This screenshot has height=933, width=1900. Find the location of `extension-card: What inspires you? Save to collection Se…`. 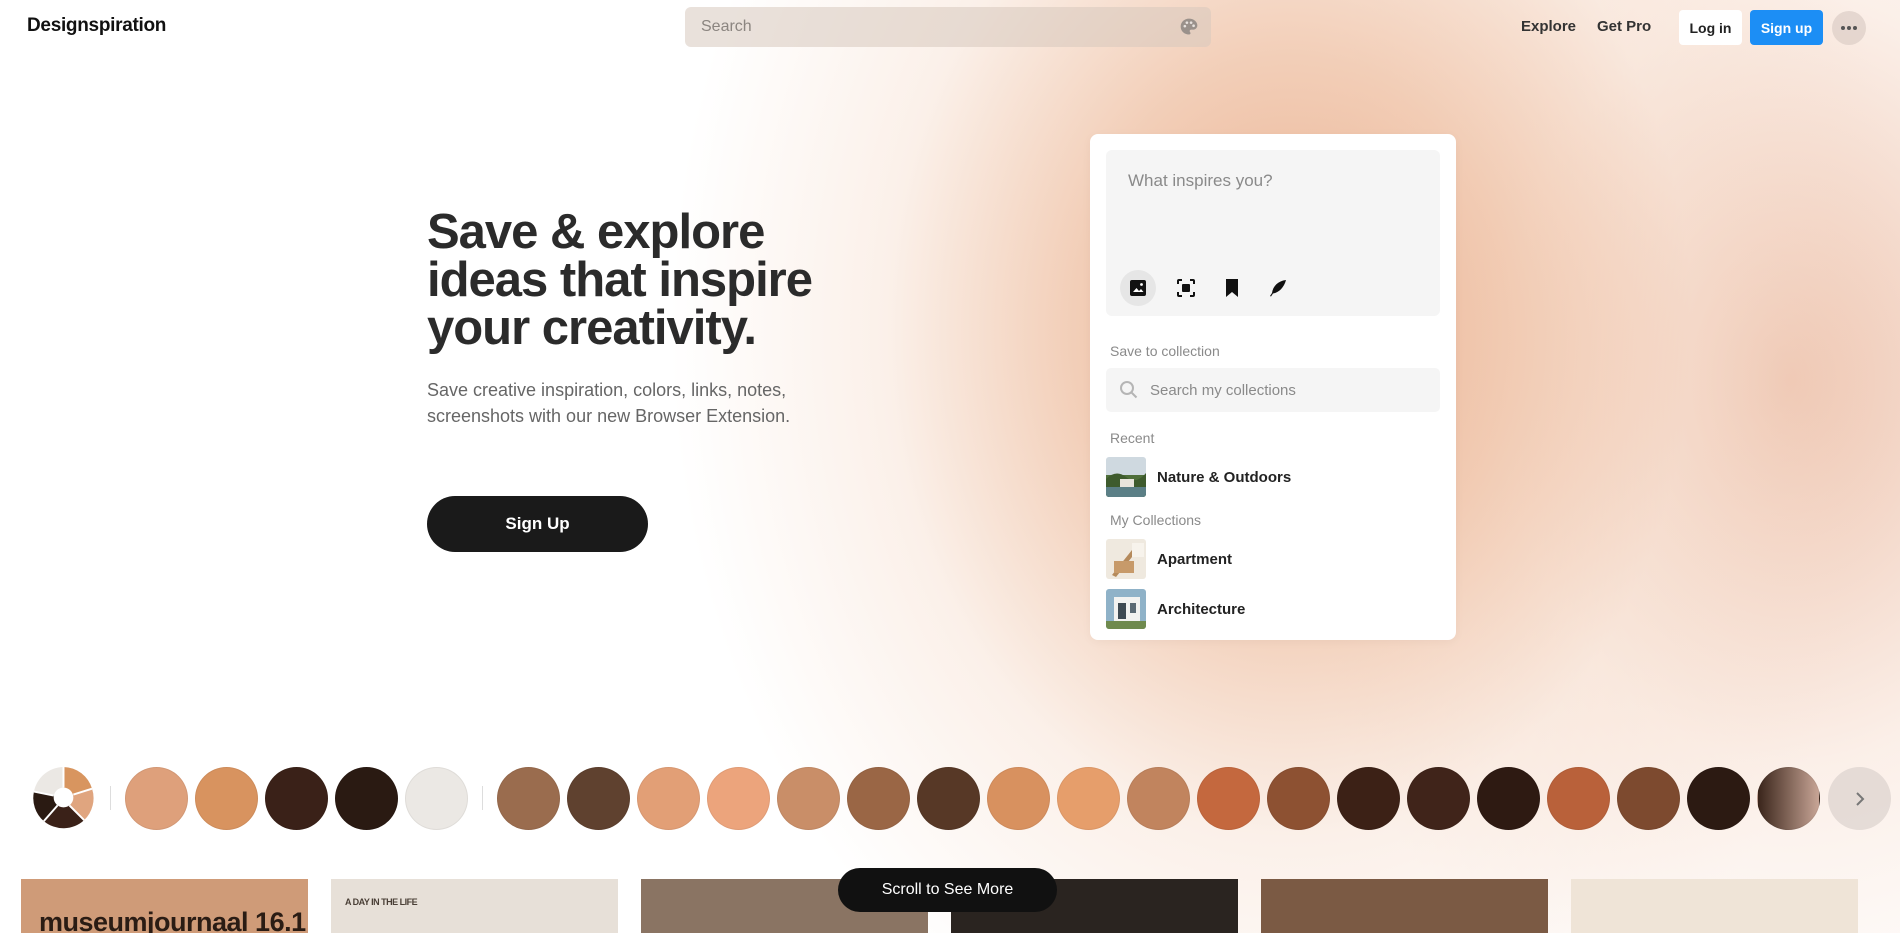

extension-card: What inspires you? Save to collection Se… is located at coordinates (1273, 387).